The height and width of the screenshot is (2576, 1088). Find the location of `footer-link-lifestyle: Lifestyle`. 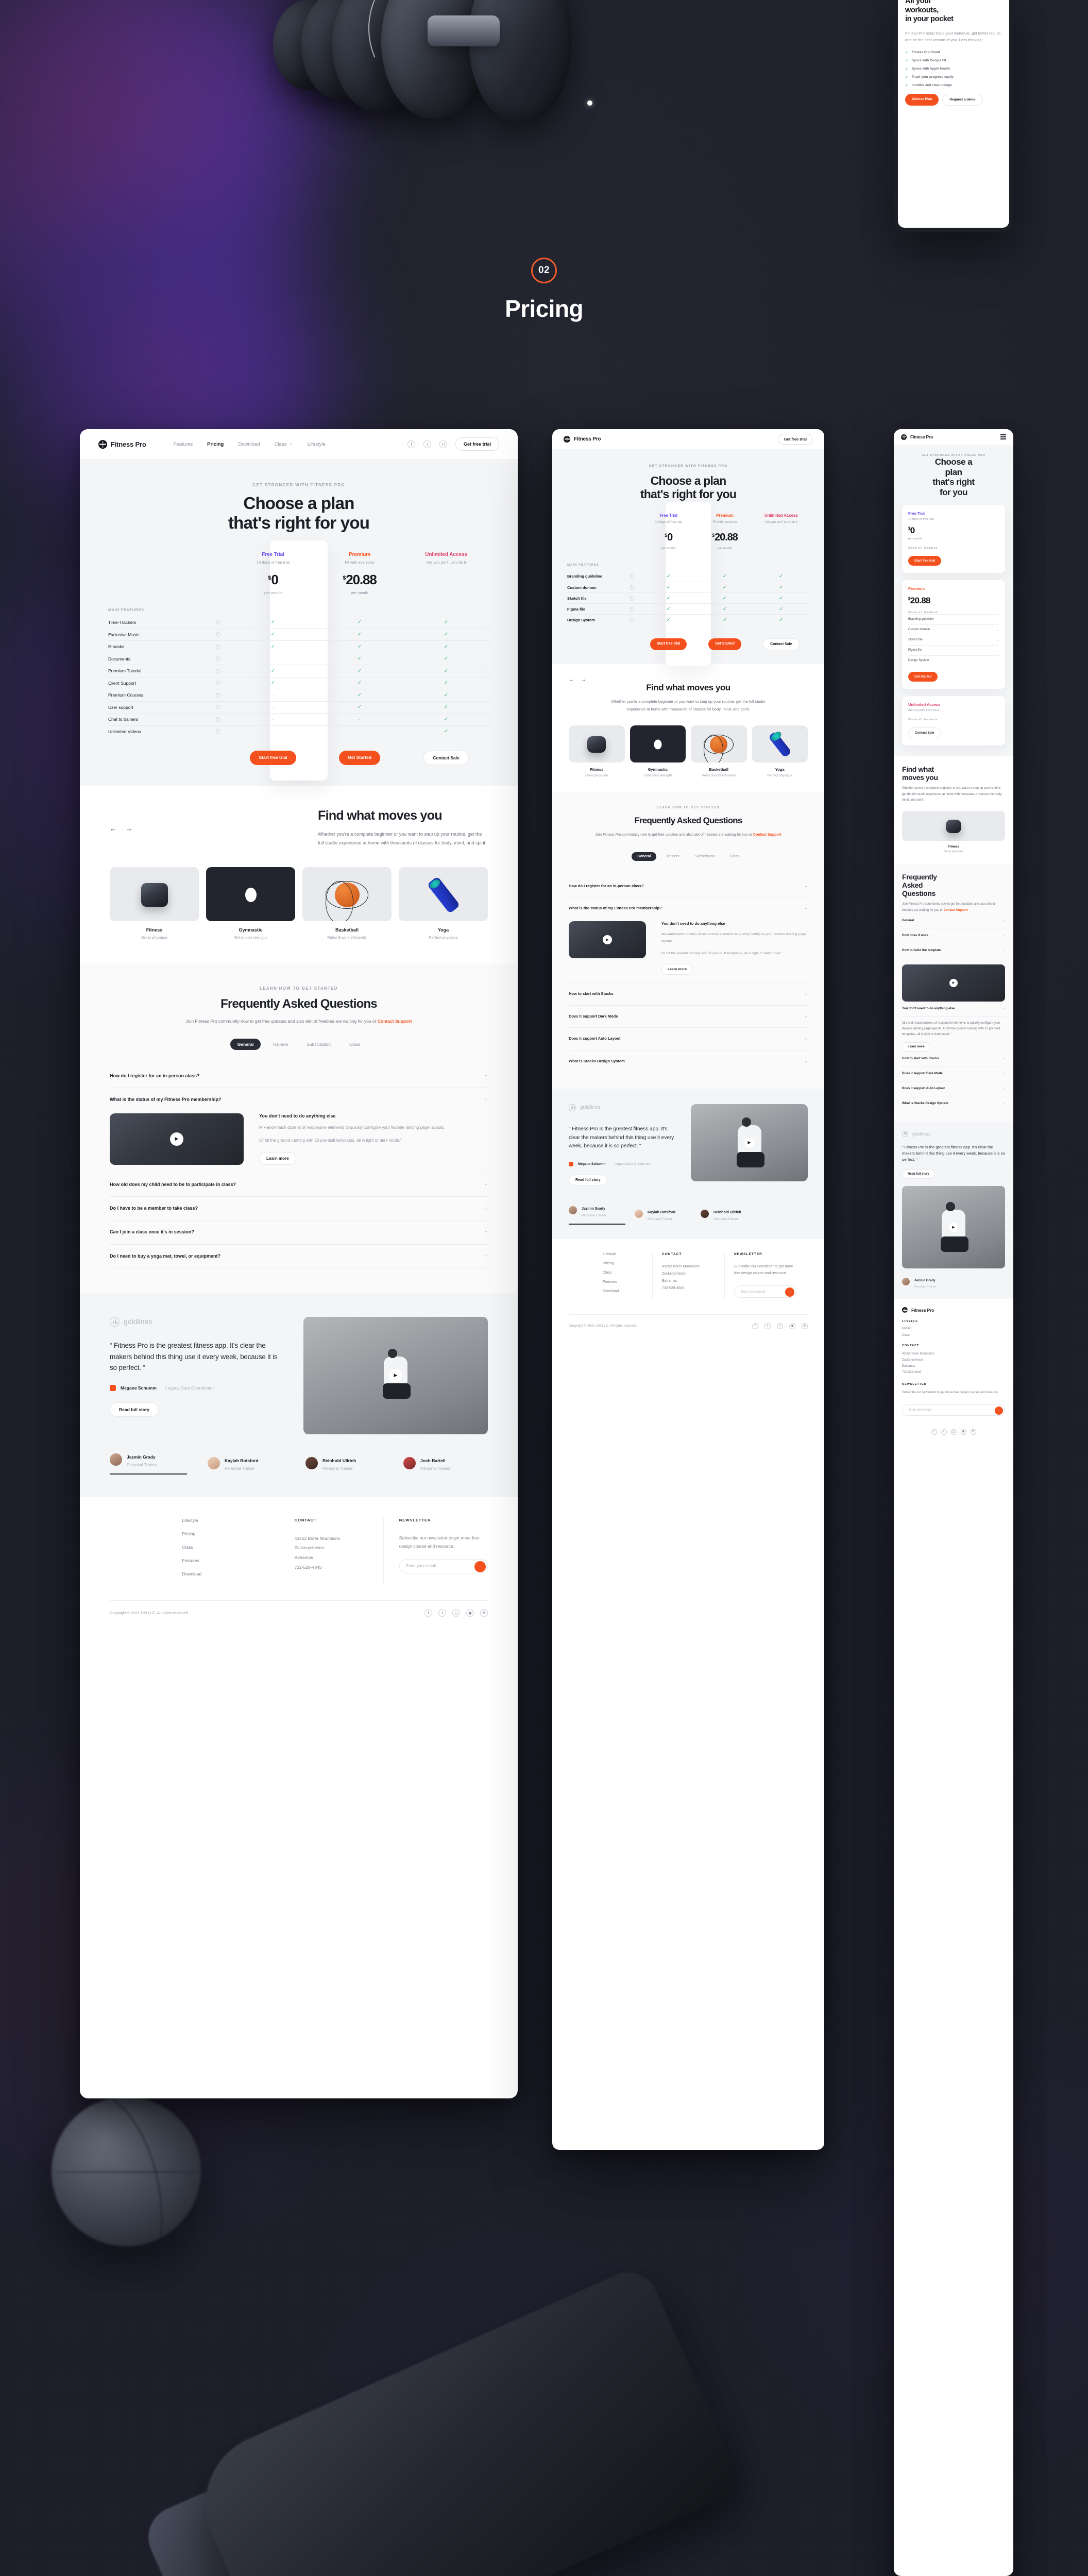

footer-link-lifestyle: Lifestyle is located at coordinates (627, 1254).